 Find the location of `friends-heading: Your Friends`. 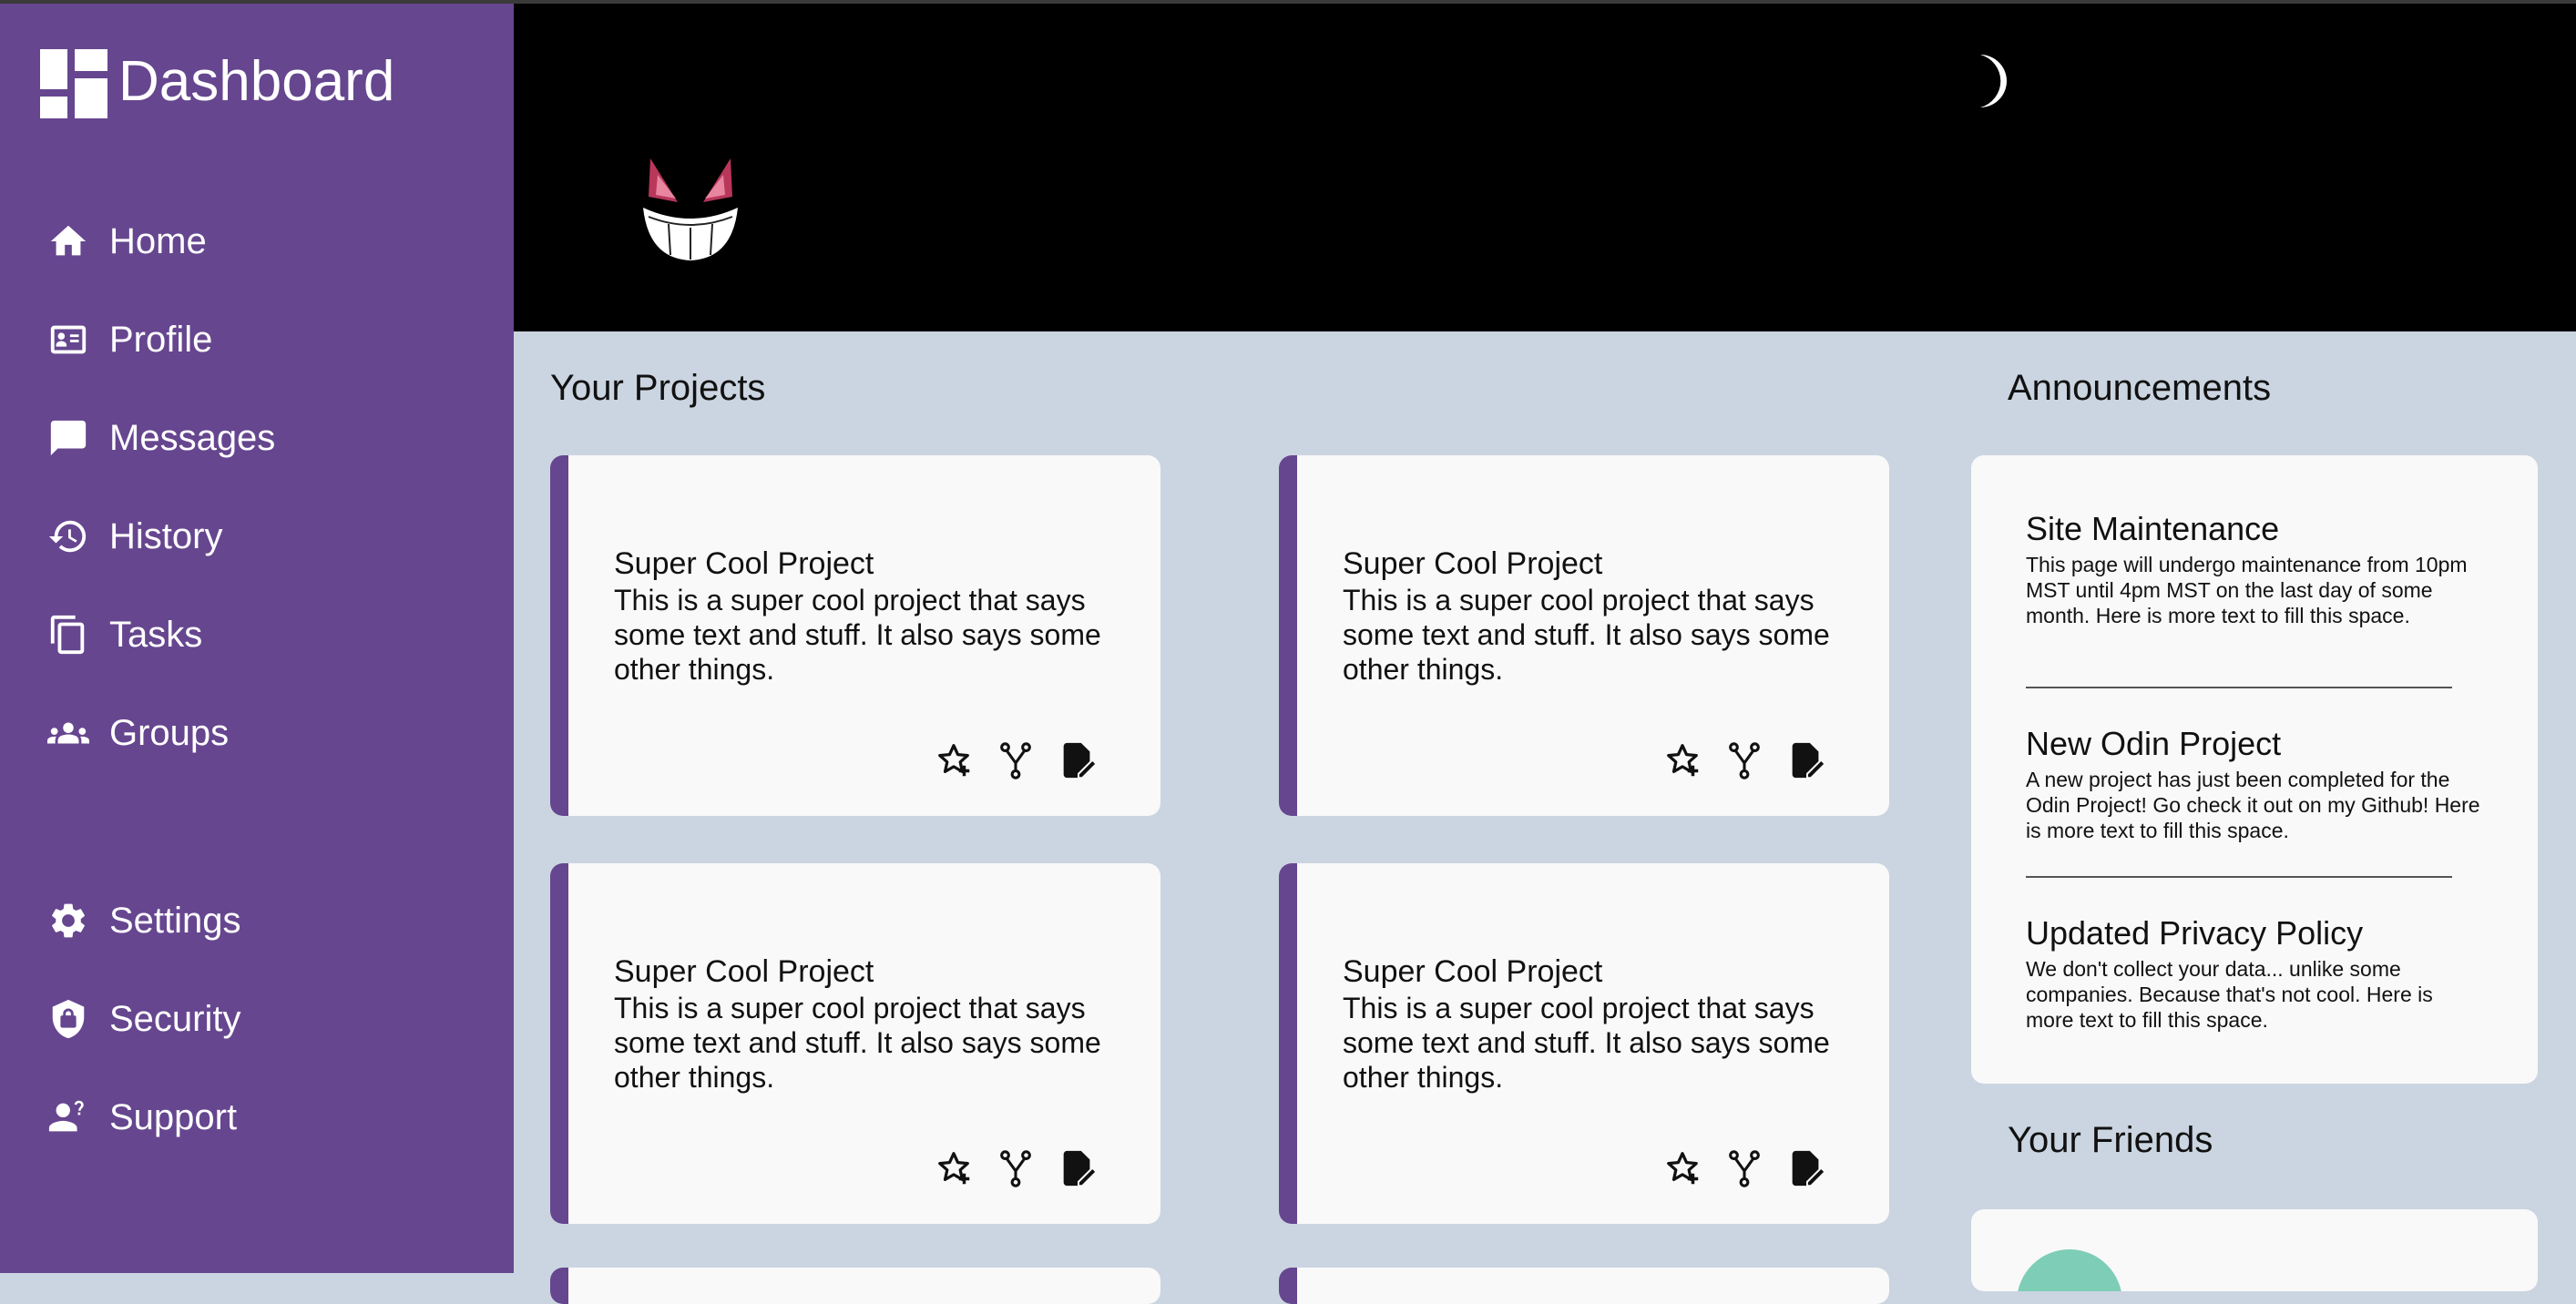

friends-heading: Your Friends is located at coordinates (2110, 1140).